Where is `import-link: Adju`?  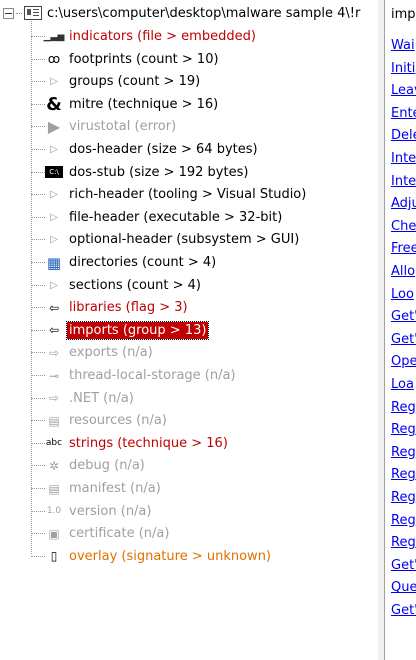
import-link: Adju is located at coordinates (403, 203).